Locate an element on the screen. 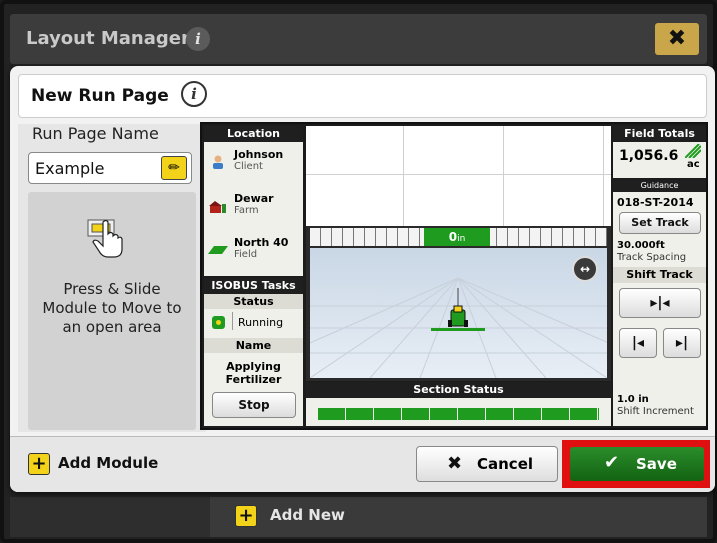  add-module-plus-icon: + is located at coordinates (39, 464).